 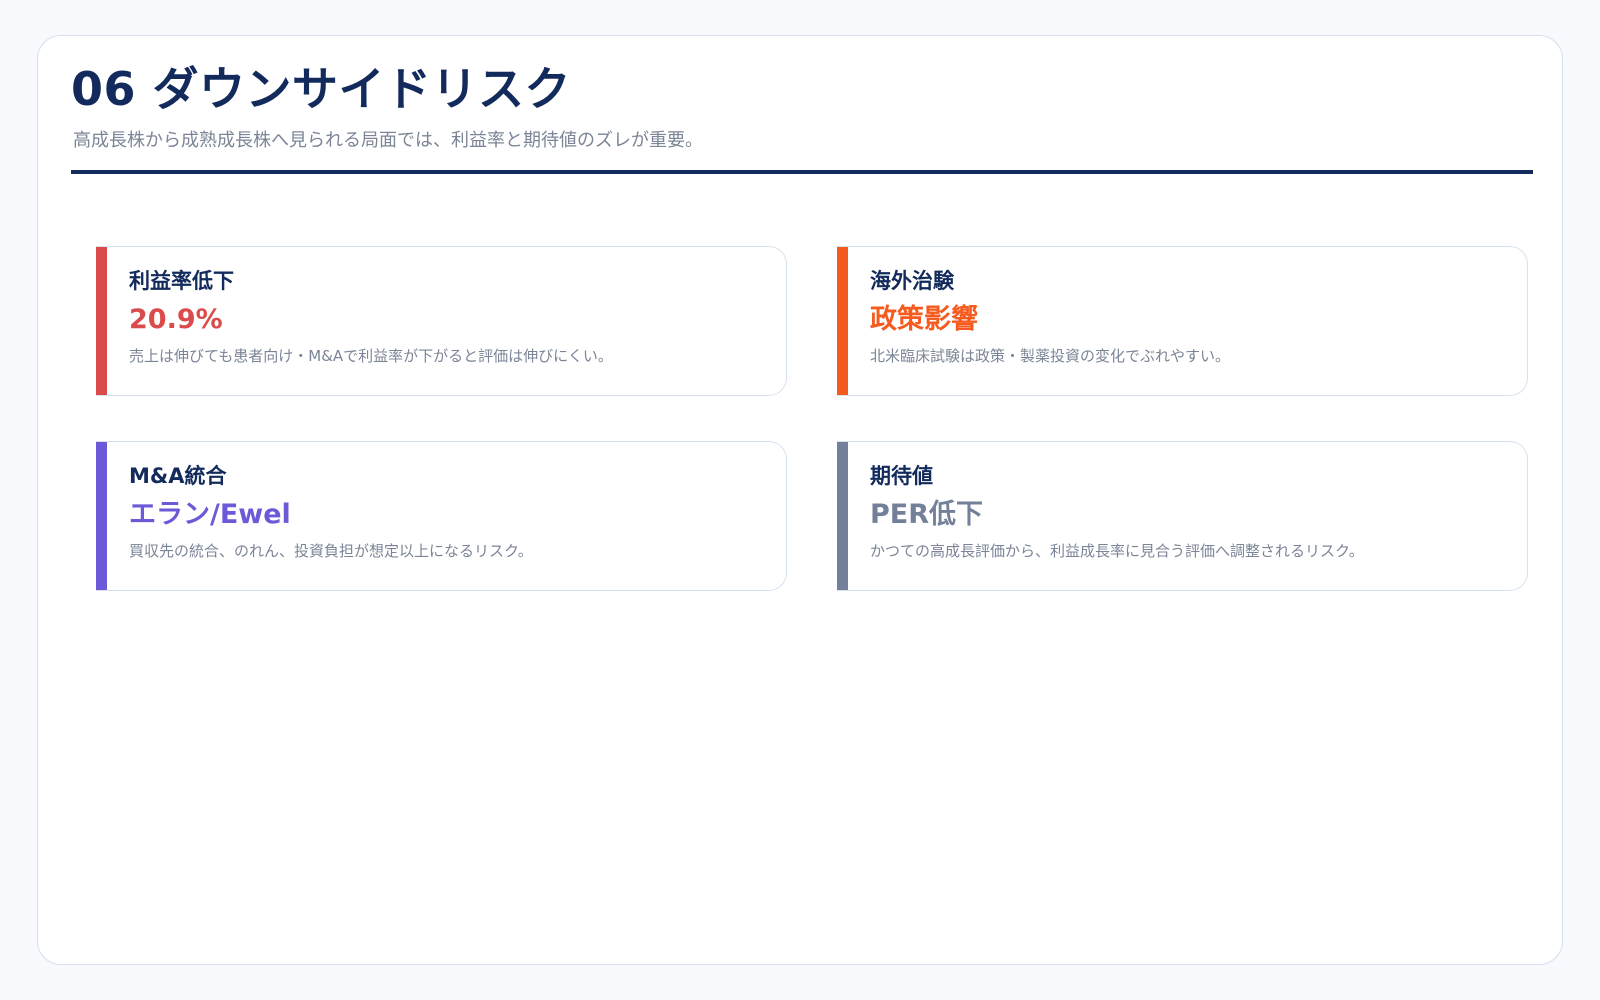 I want to click on risk-card-overseas-trials: 海外治験 政策影響 北米臨床試験は政策・製薬投資の変化でぶれやすい。, so click(x=1182, y=321).